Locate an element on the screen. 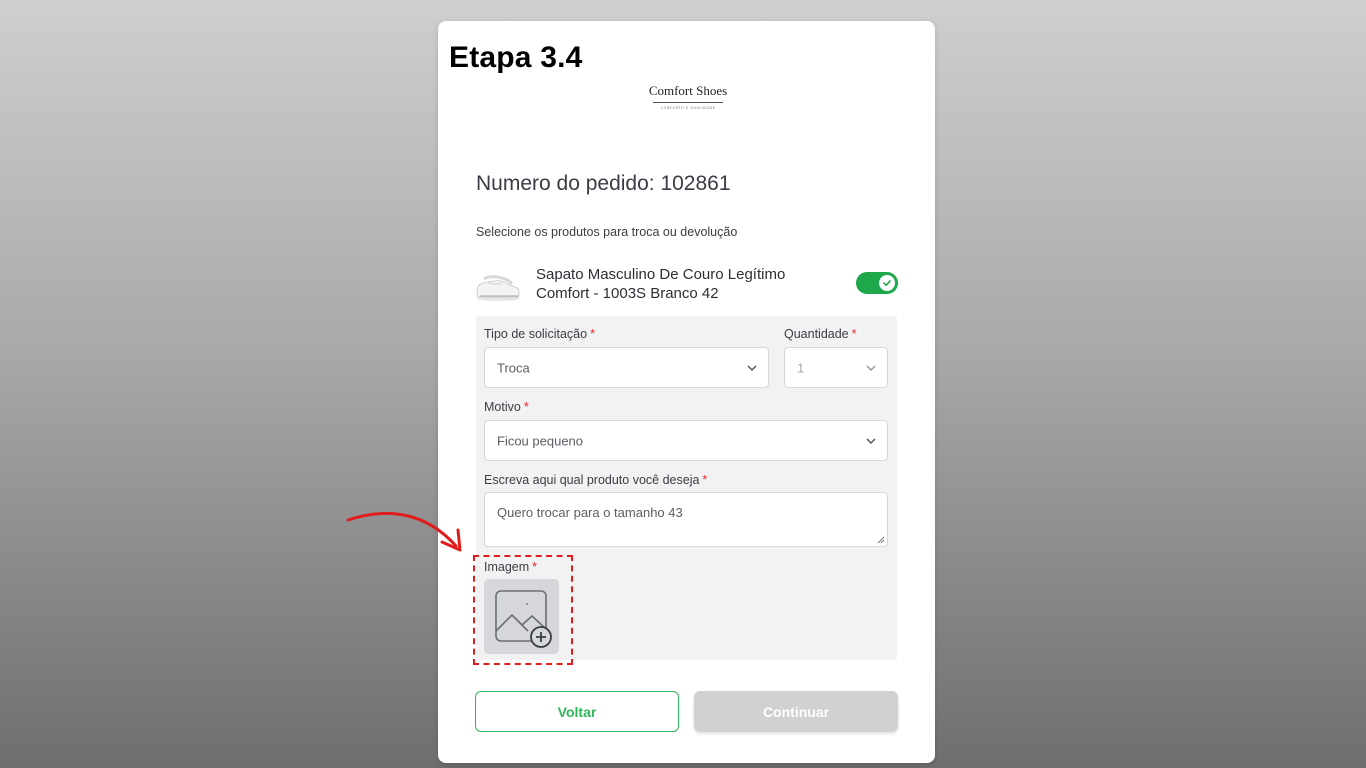 Image resolution: width=1366 pixels, height=768 pixels. product-select-toggle is located at coordinates (877, 283).